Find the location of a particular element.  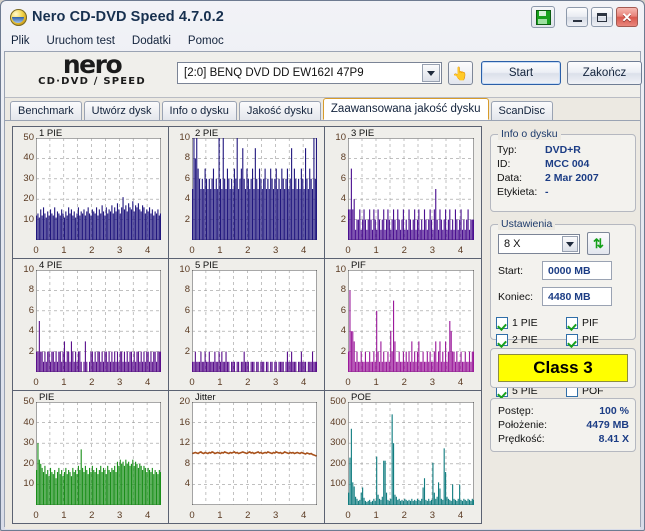

chart-cell-3-pie: 3 PIE 2 4 6 8 10 0 1 2 3 4 is located at coordinates (403, 193).